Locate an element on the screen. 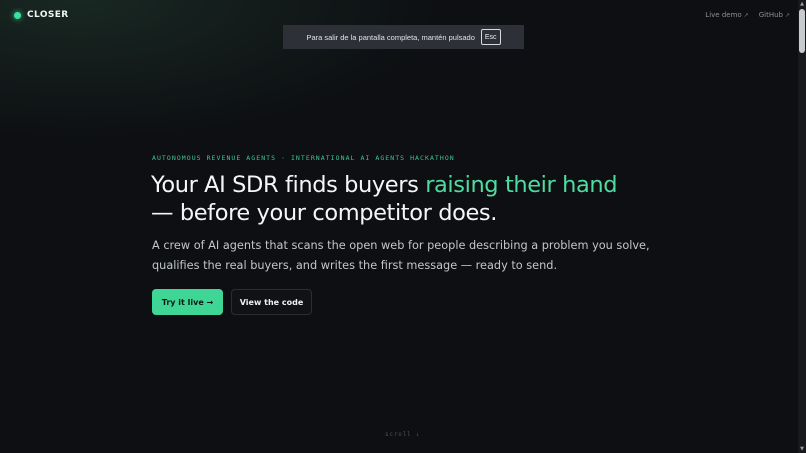  headline-accent: raising their hand is located at coordinates (521, 185).